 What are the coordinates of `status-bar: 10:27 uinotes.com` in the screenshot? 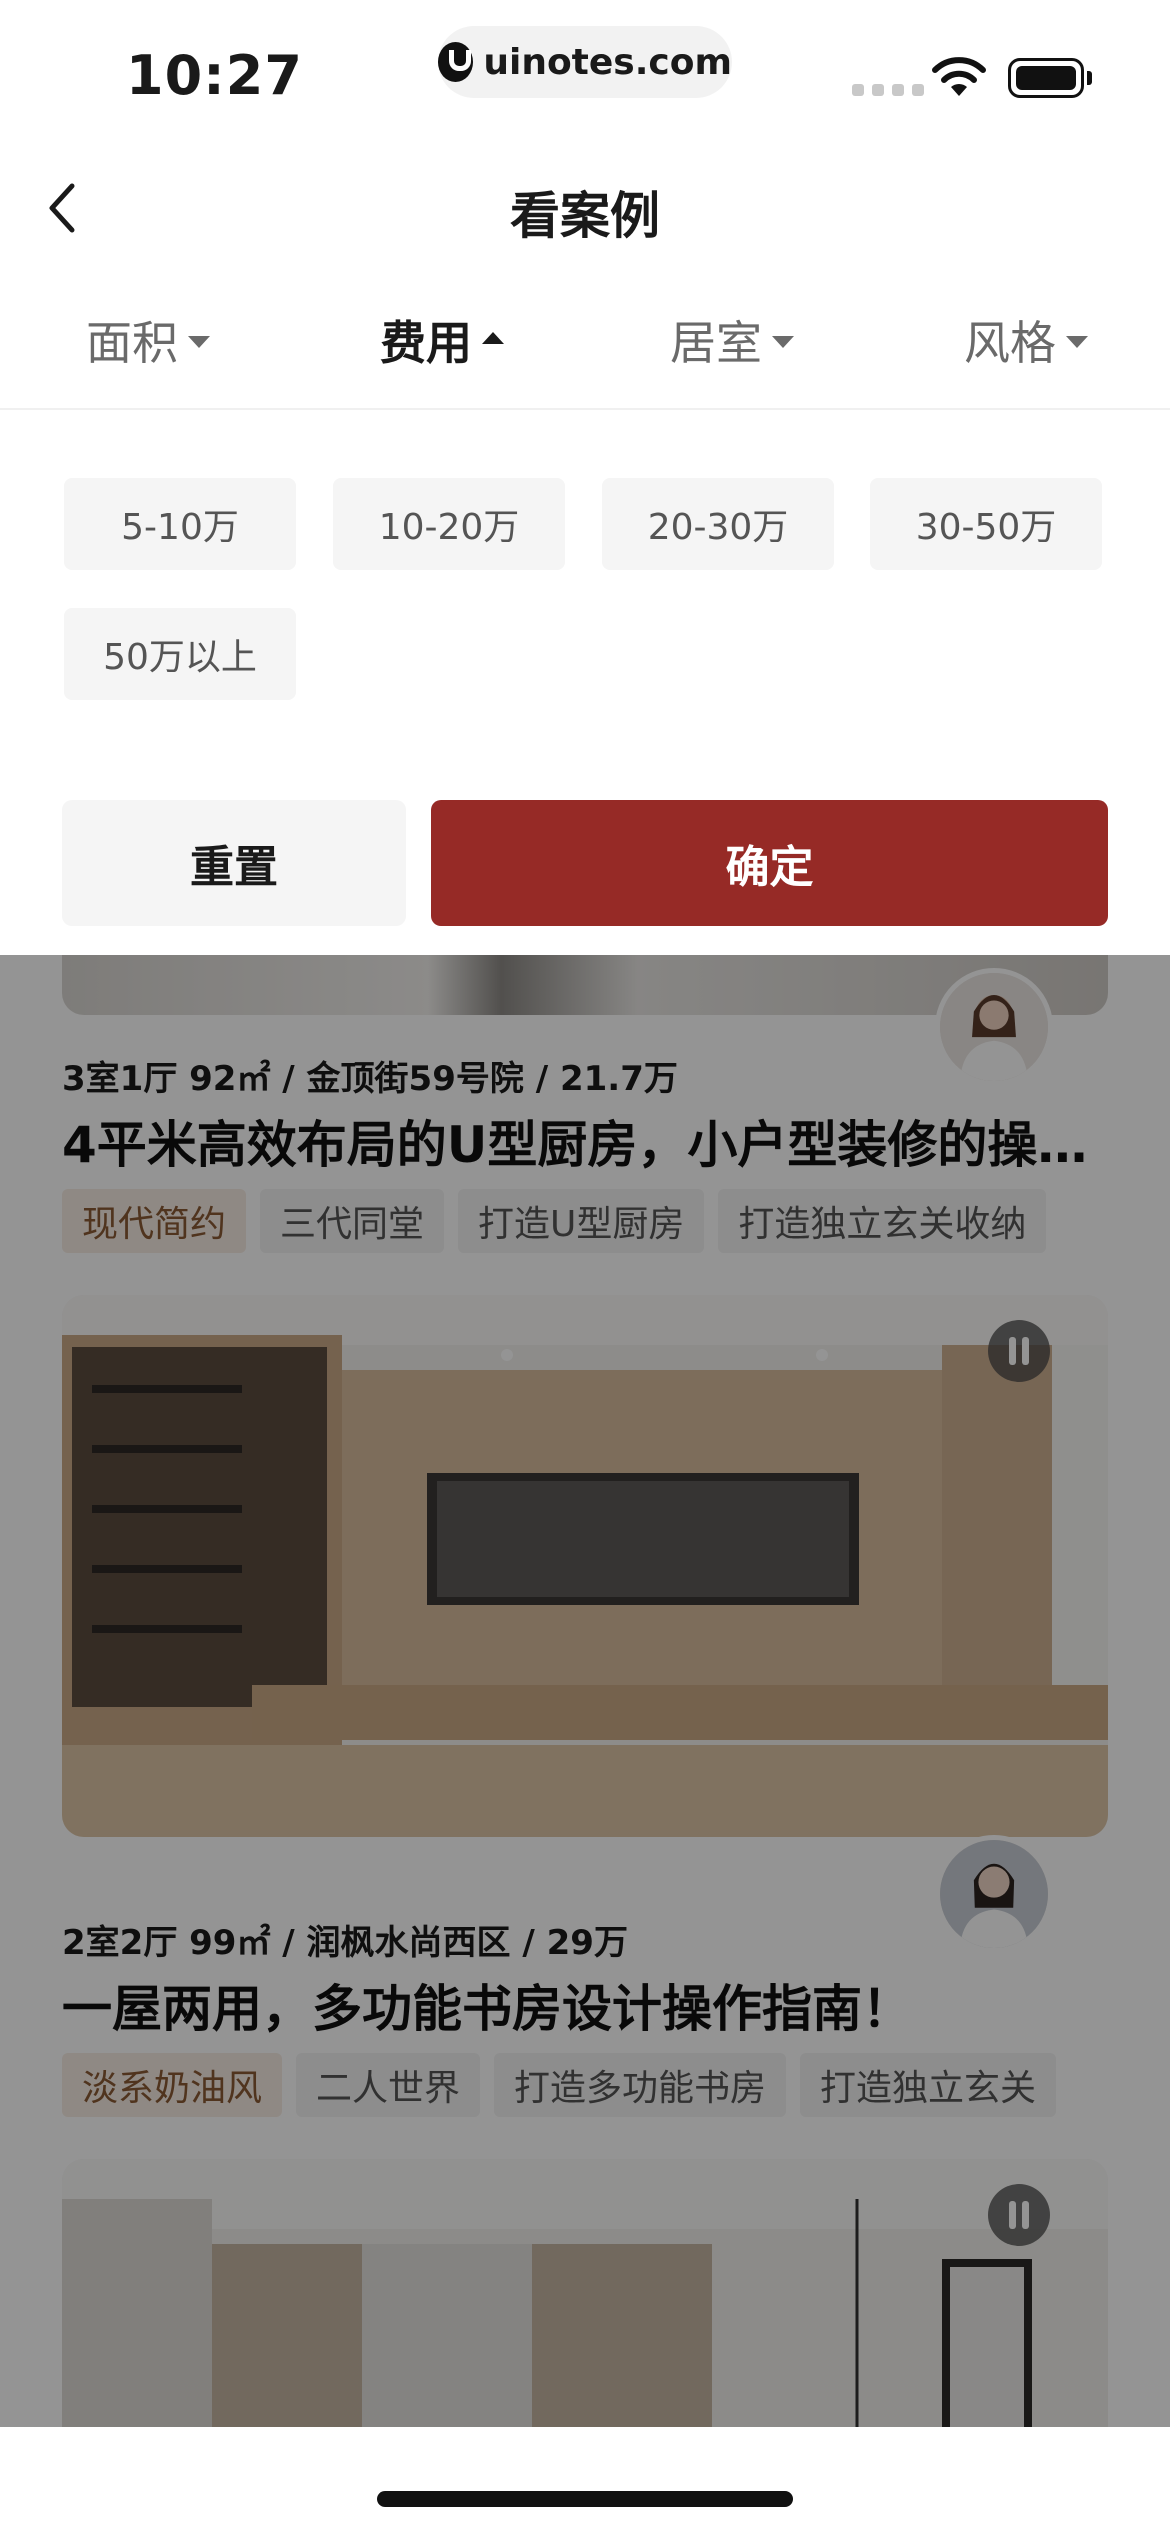 It's located at (585, 70).